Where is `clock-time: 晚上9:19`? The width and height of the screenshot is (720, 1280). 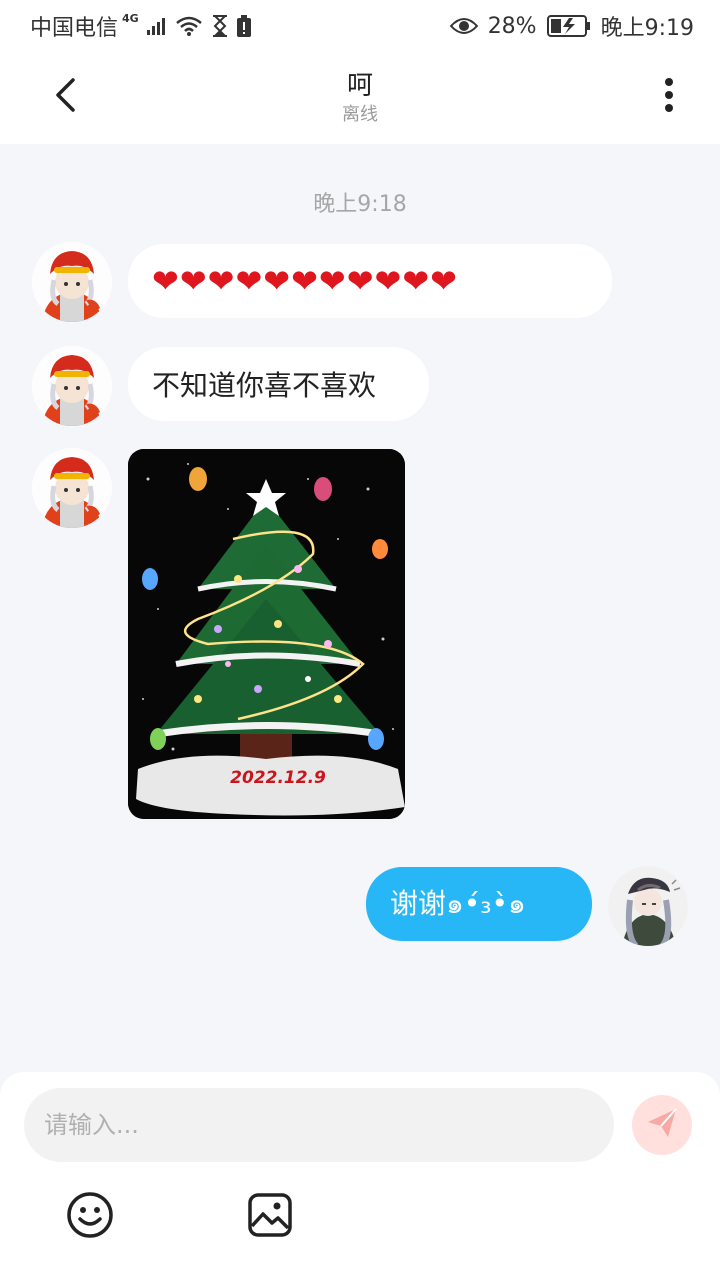 clock-time: 晚上9:19 is located at coordinates (647, 28).